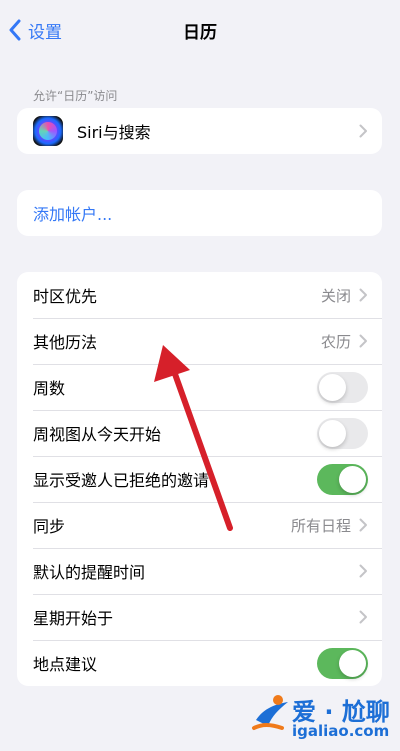 This screenshot has height=751, width=400. Describe the element at coordinates (75, 96) in the screenshot. I see `section-header-allow-access: 允许“日历”访问` at that location.